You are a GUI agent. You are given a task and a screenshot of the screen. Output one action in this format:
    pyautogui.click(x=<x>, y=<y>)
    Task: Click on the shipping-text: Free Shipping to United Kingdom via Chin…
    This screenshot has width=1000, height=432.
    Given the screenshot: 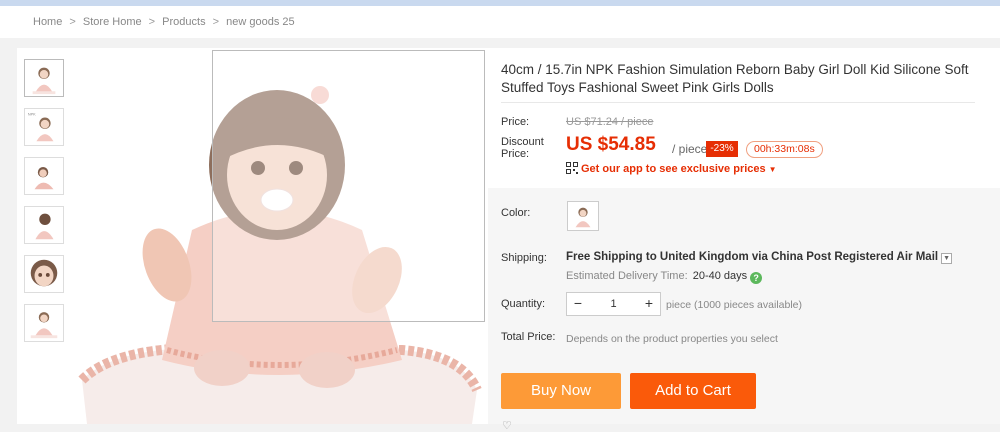 What is the action you would take?
    pyautogui.click(x=752, y=257)
    